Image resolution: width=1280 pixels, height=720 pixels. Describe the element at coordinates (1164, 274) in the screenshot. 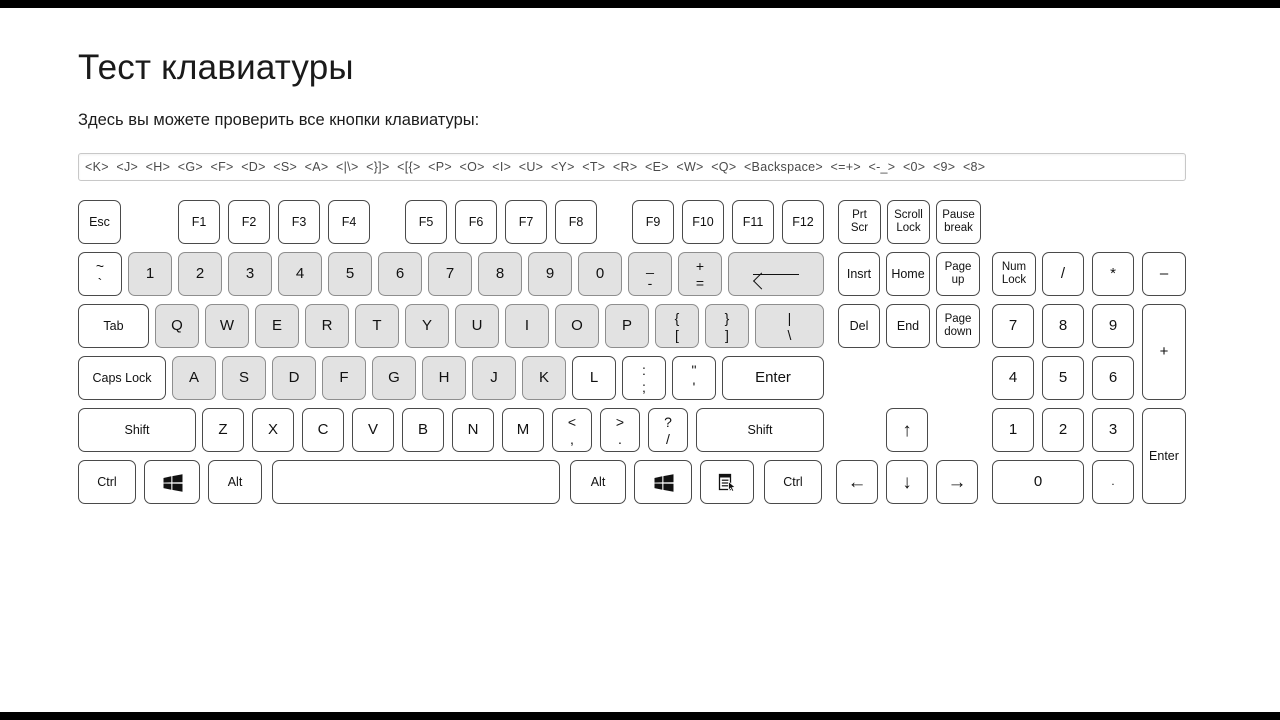

I see `key-numpad-subtract: –` at that location.